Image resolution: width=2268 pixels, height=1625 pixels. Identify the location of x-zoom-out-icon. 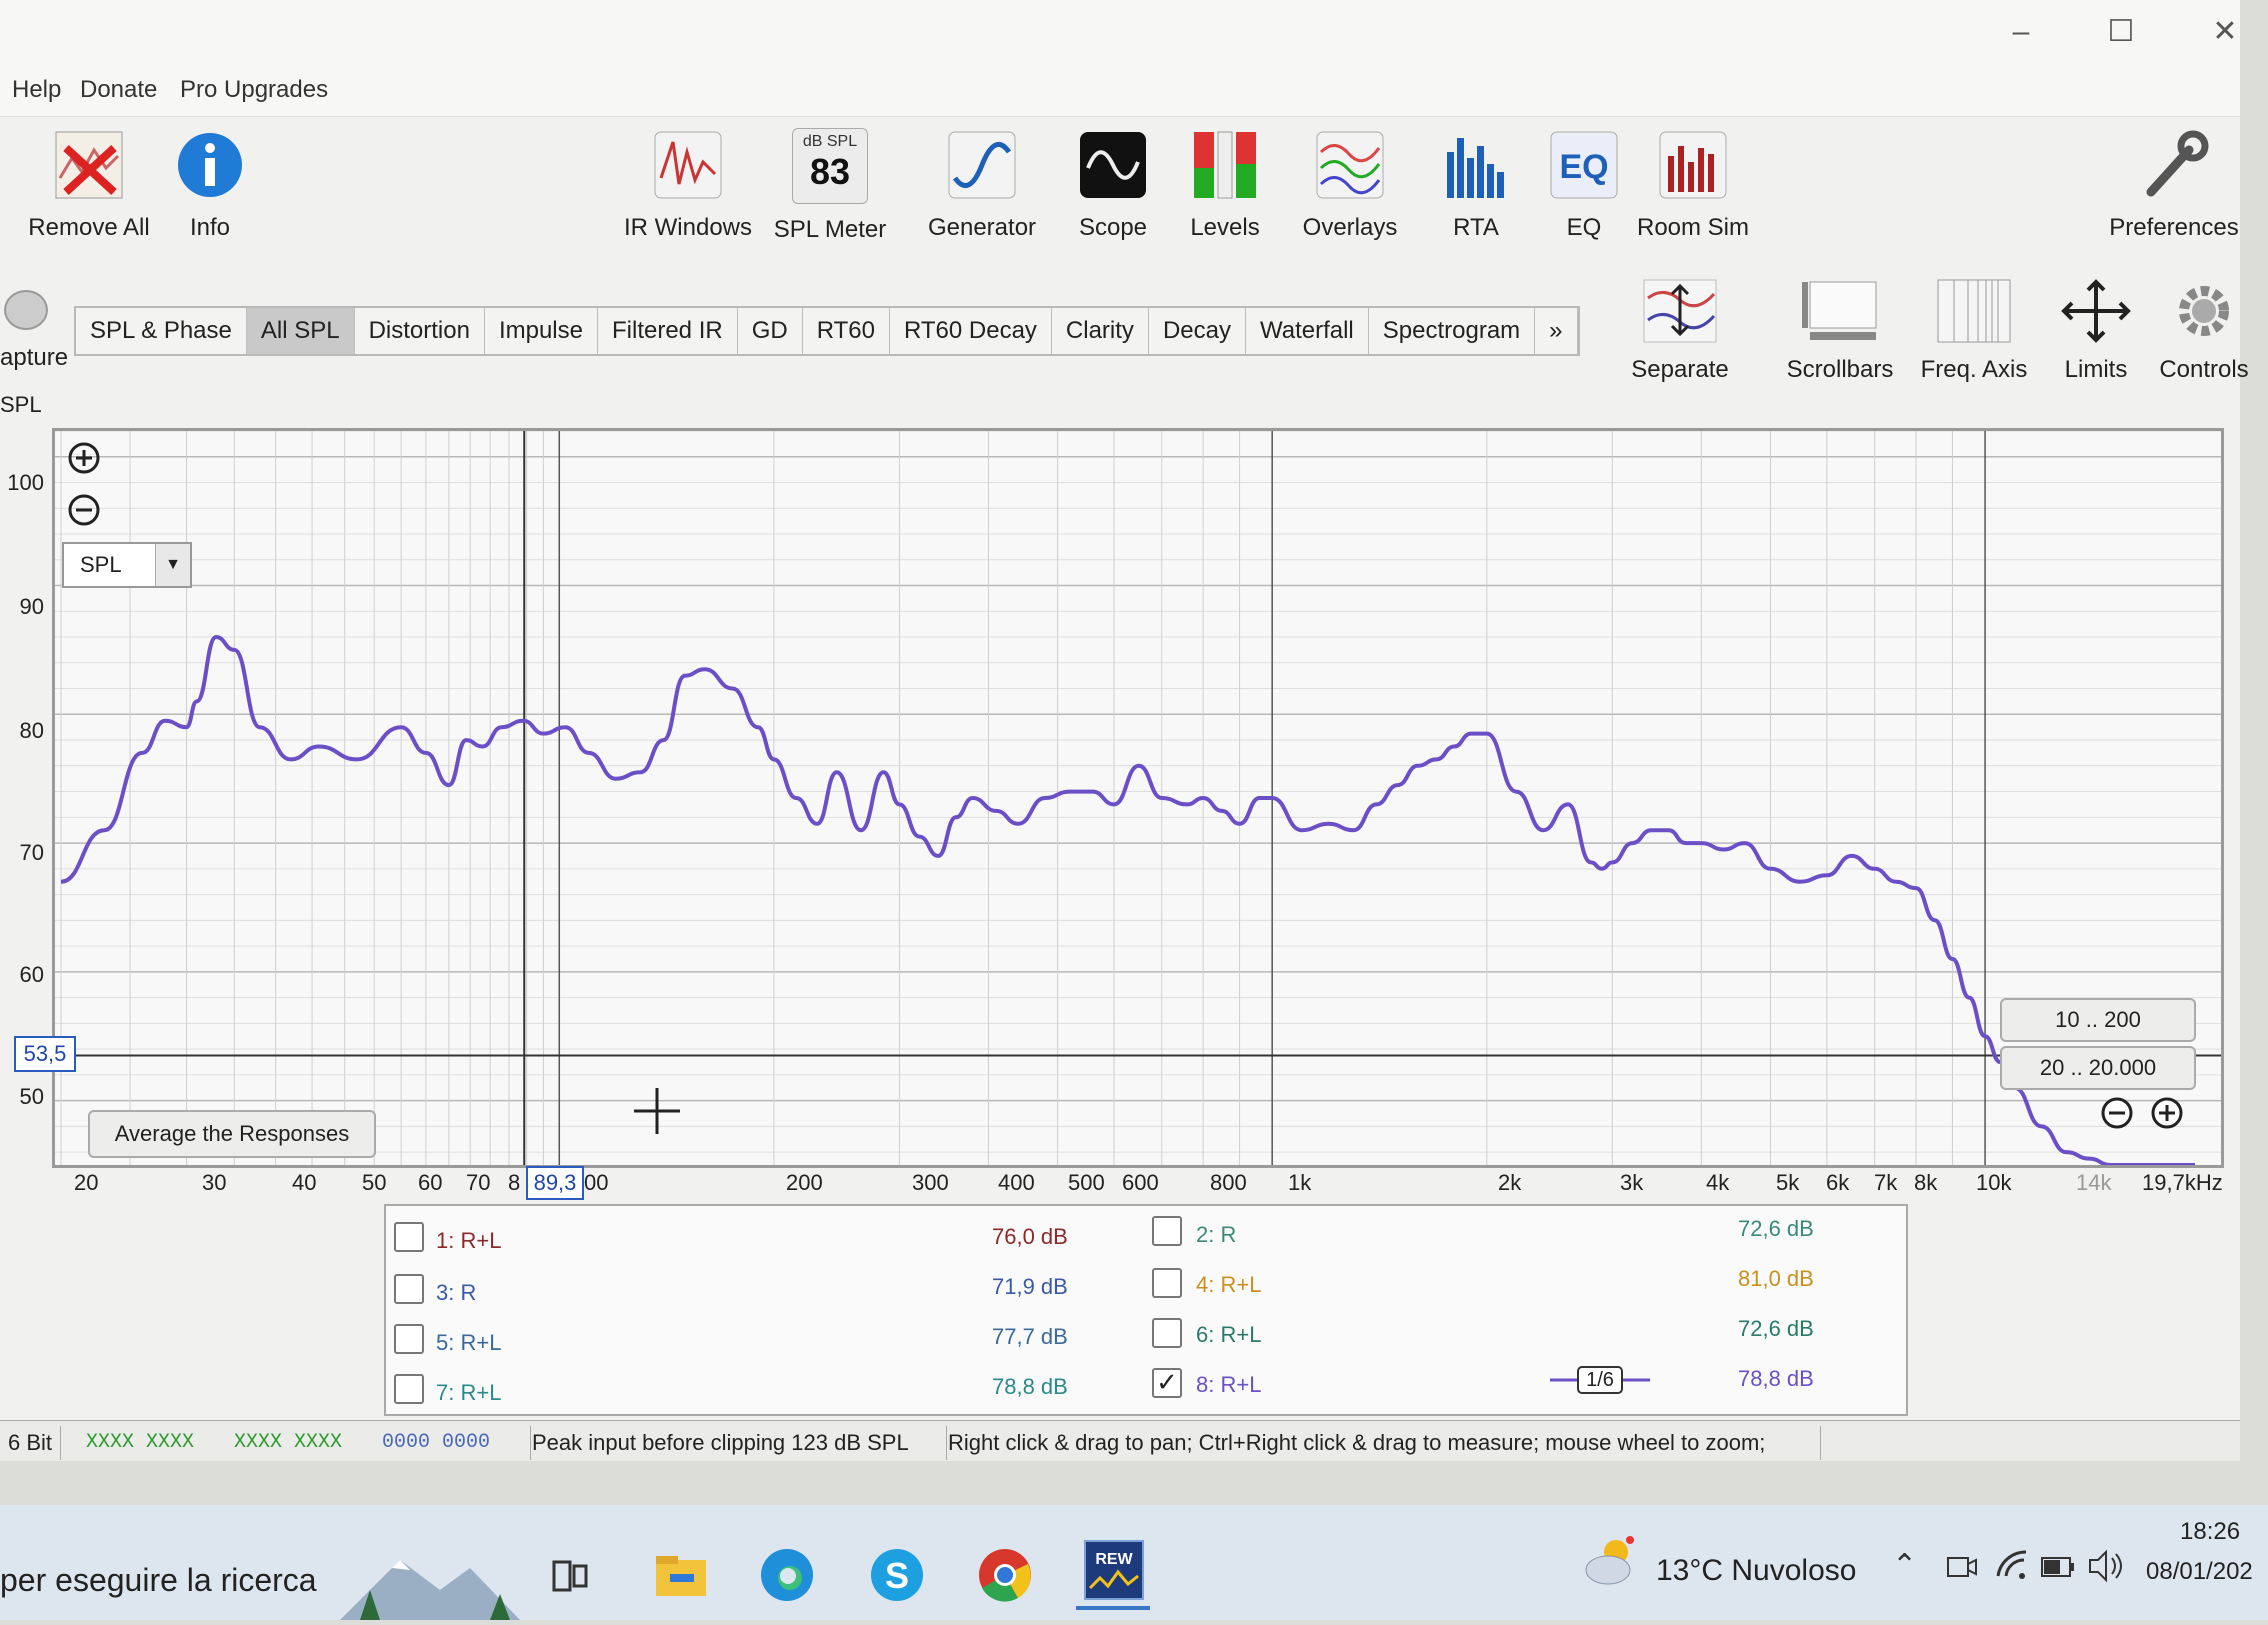
(2117, 1115).